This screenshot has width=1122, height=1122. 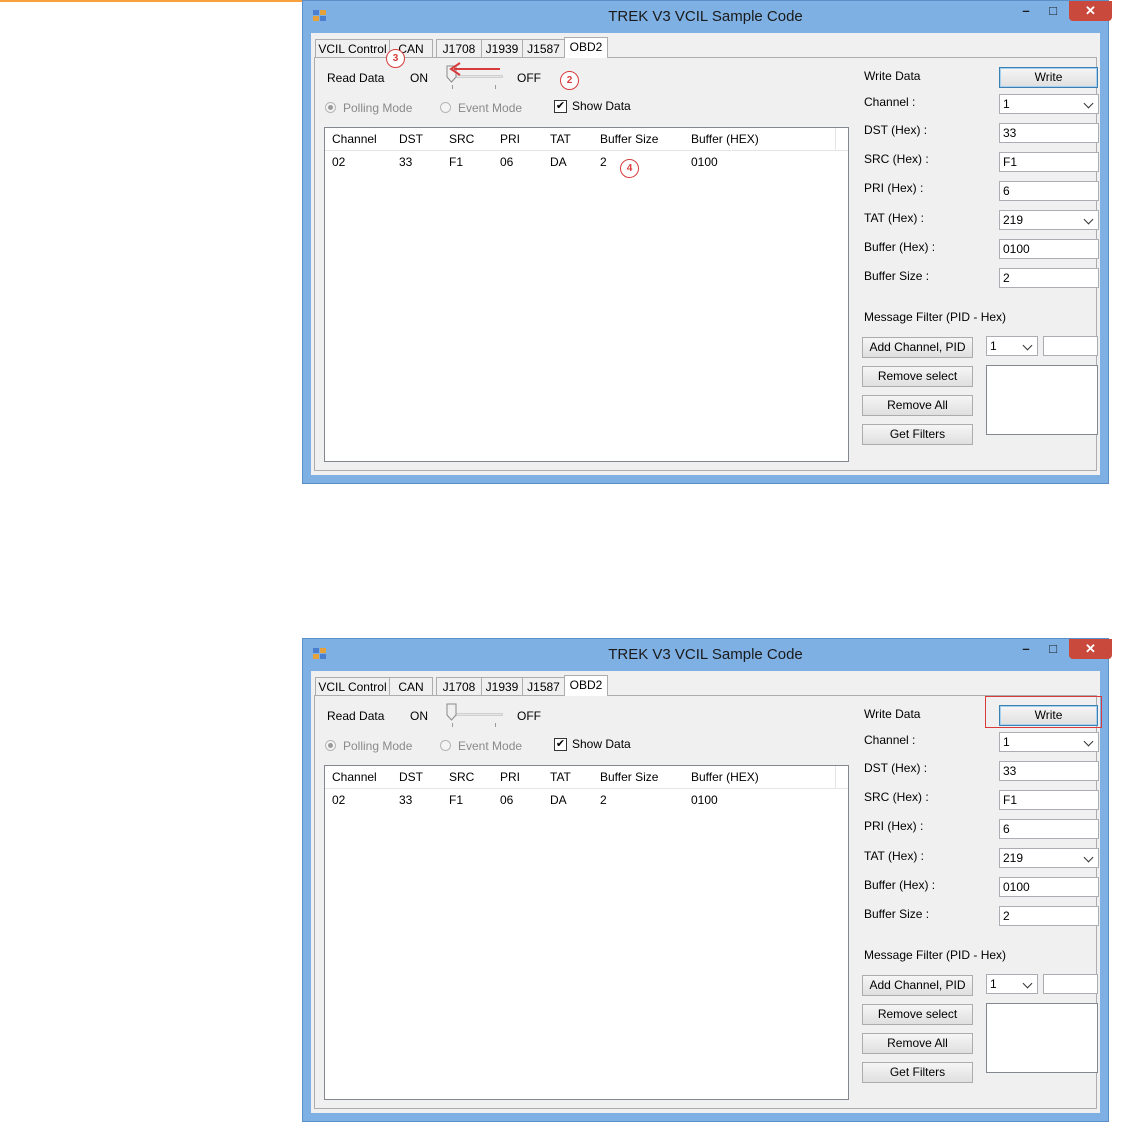 What do you see at coordinates (490, 746) in the screenshot?
I see `event-mode-label: Event Mode` at bounding box center [490, 746].